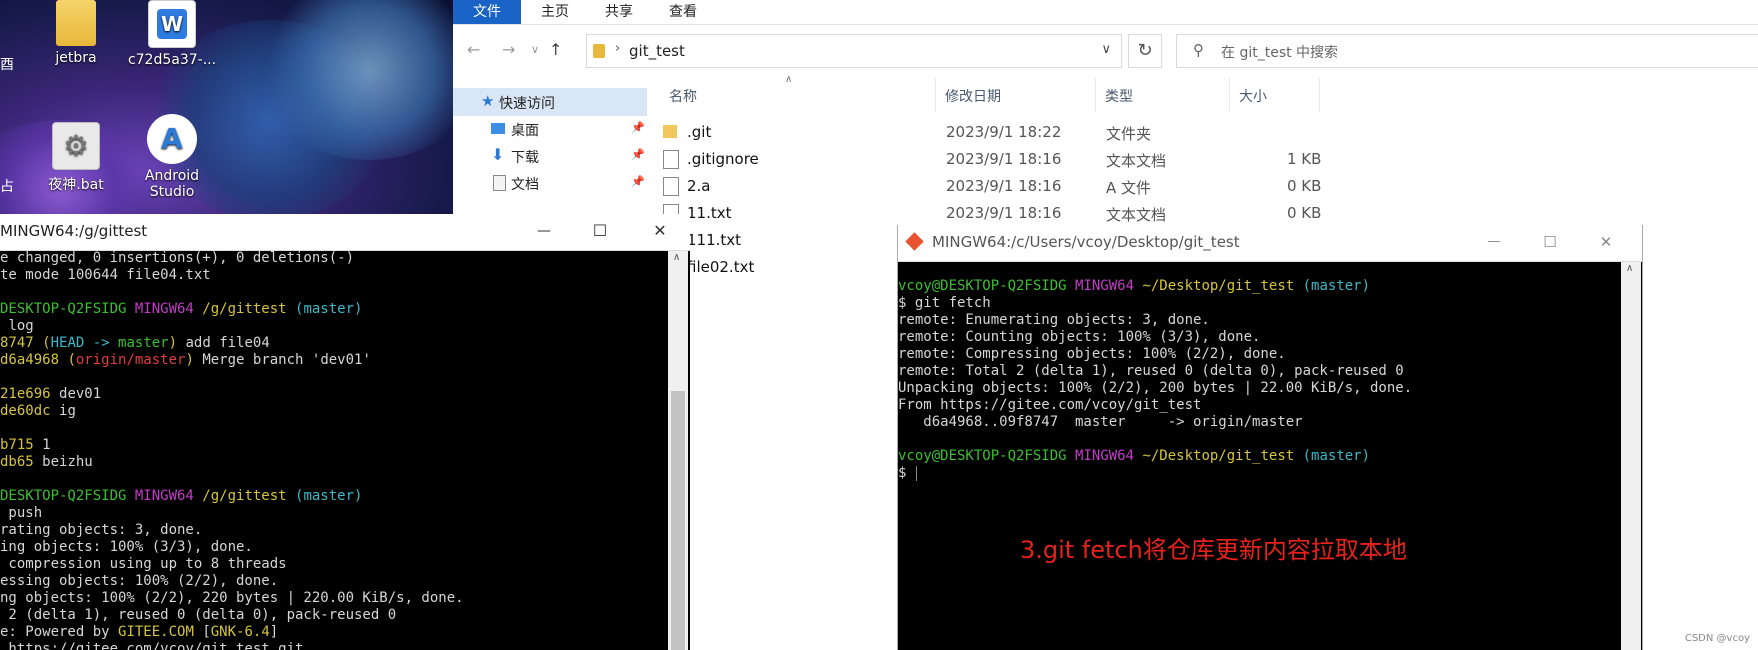 The image size is (1758, 650). I want to click on file-row: 11.txt 2023/9/1 18:16 文本文档 0 KB, so click(1137, 213).